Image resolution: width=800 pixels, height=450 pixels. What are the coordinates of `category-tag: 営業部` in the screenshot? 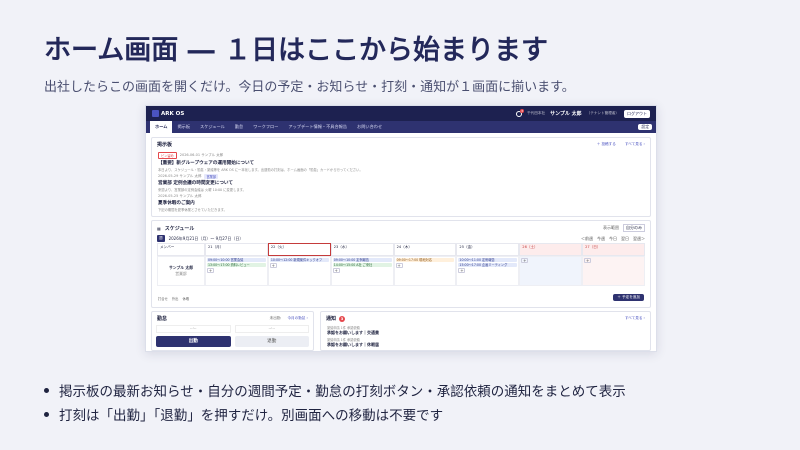 It's located at (211, 176).